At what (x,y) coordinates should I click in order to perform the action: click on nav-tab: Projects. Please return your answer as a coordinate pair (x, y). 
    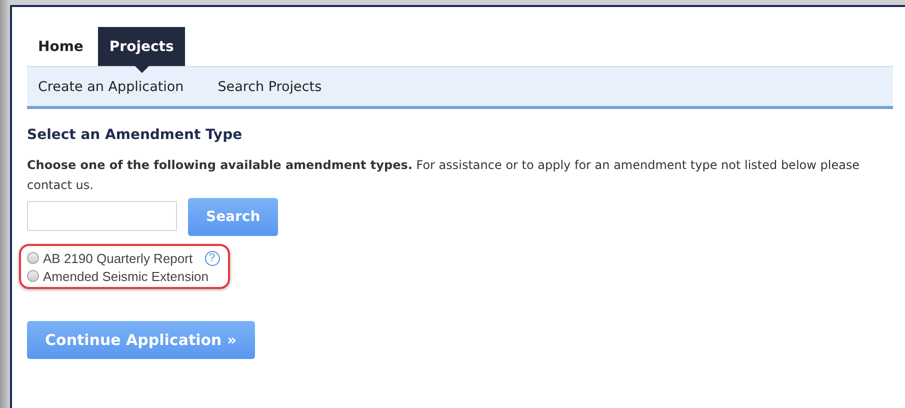
    Looking at the image, I should click on (141, 46).